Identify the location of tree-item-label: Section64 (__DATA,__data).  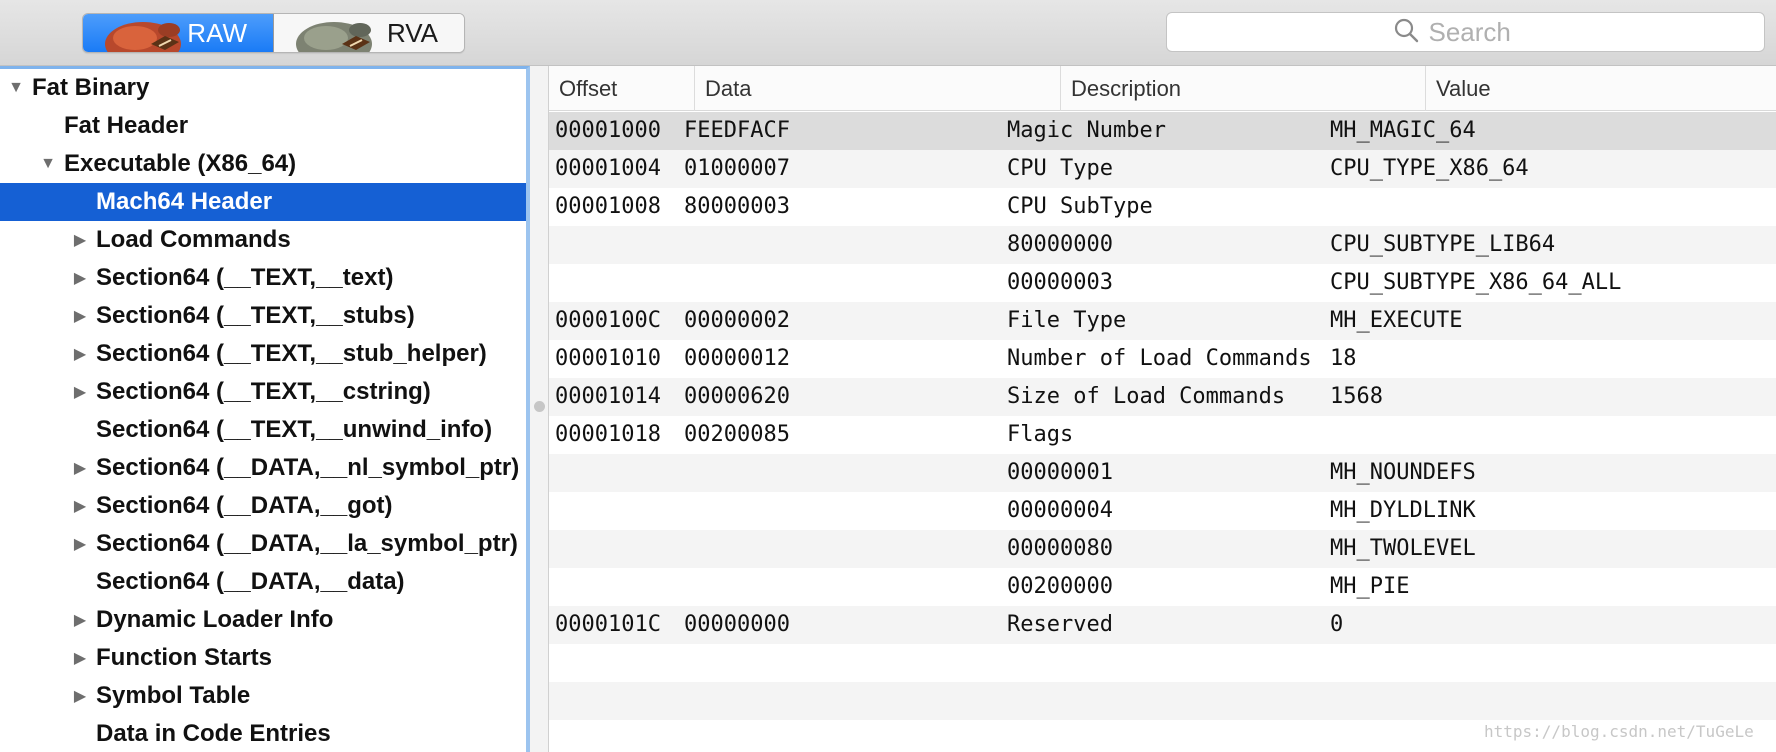
(250, 581).